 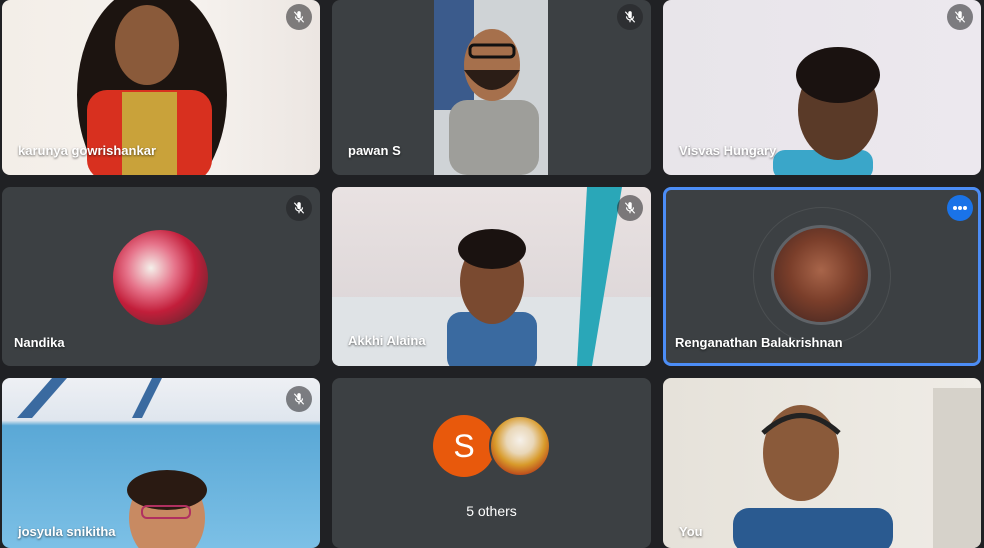 I want to click on participant-name: Visvas Hungary, so click(x=728, y=150).